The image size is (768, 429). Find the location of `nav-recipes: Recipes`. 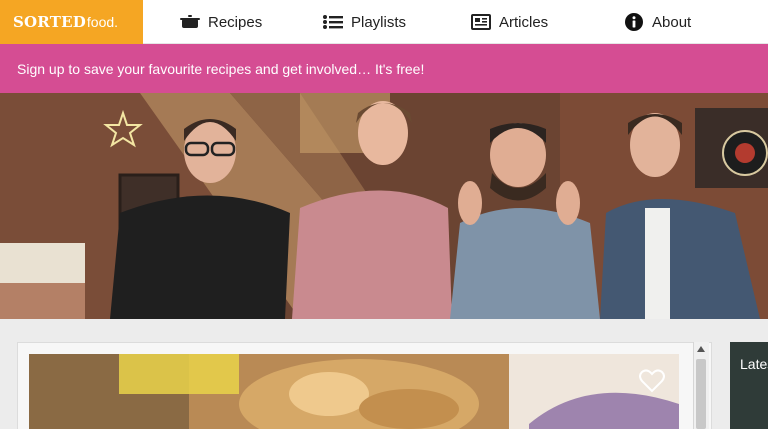

nav-recipes: Recipes is located at coordinates (220, 22).